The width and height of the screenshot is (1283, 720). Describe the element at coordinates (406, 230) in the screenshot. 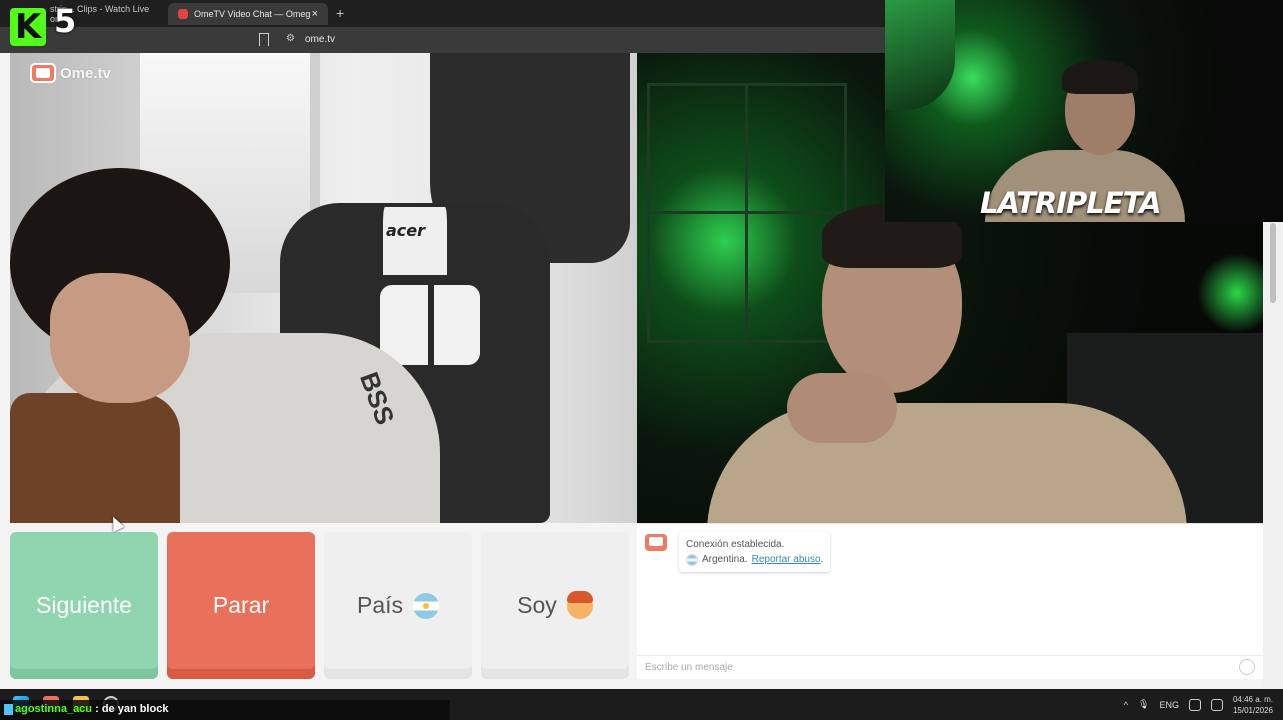

I see `chair-brand-text: acer` at that location.